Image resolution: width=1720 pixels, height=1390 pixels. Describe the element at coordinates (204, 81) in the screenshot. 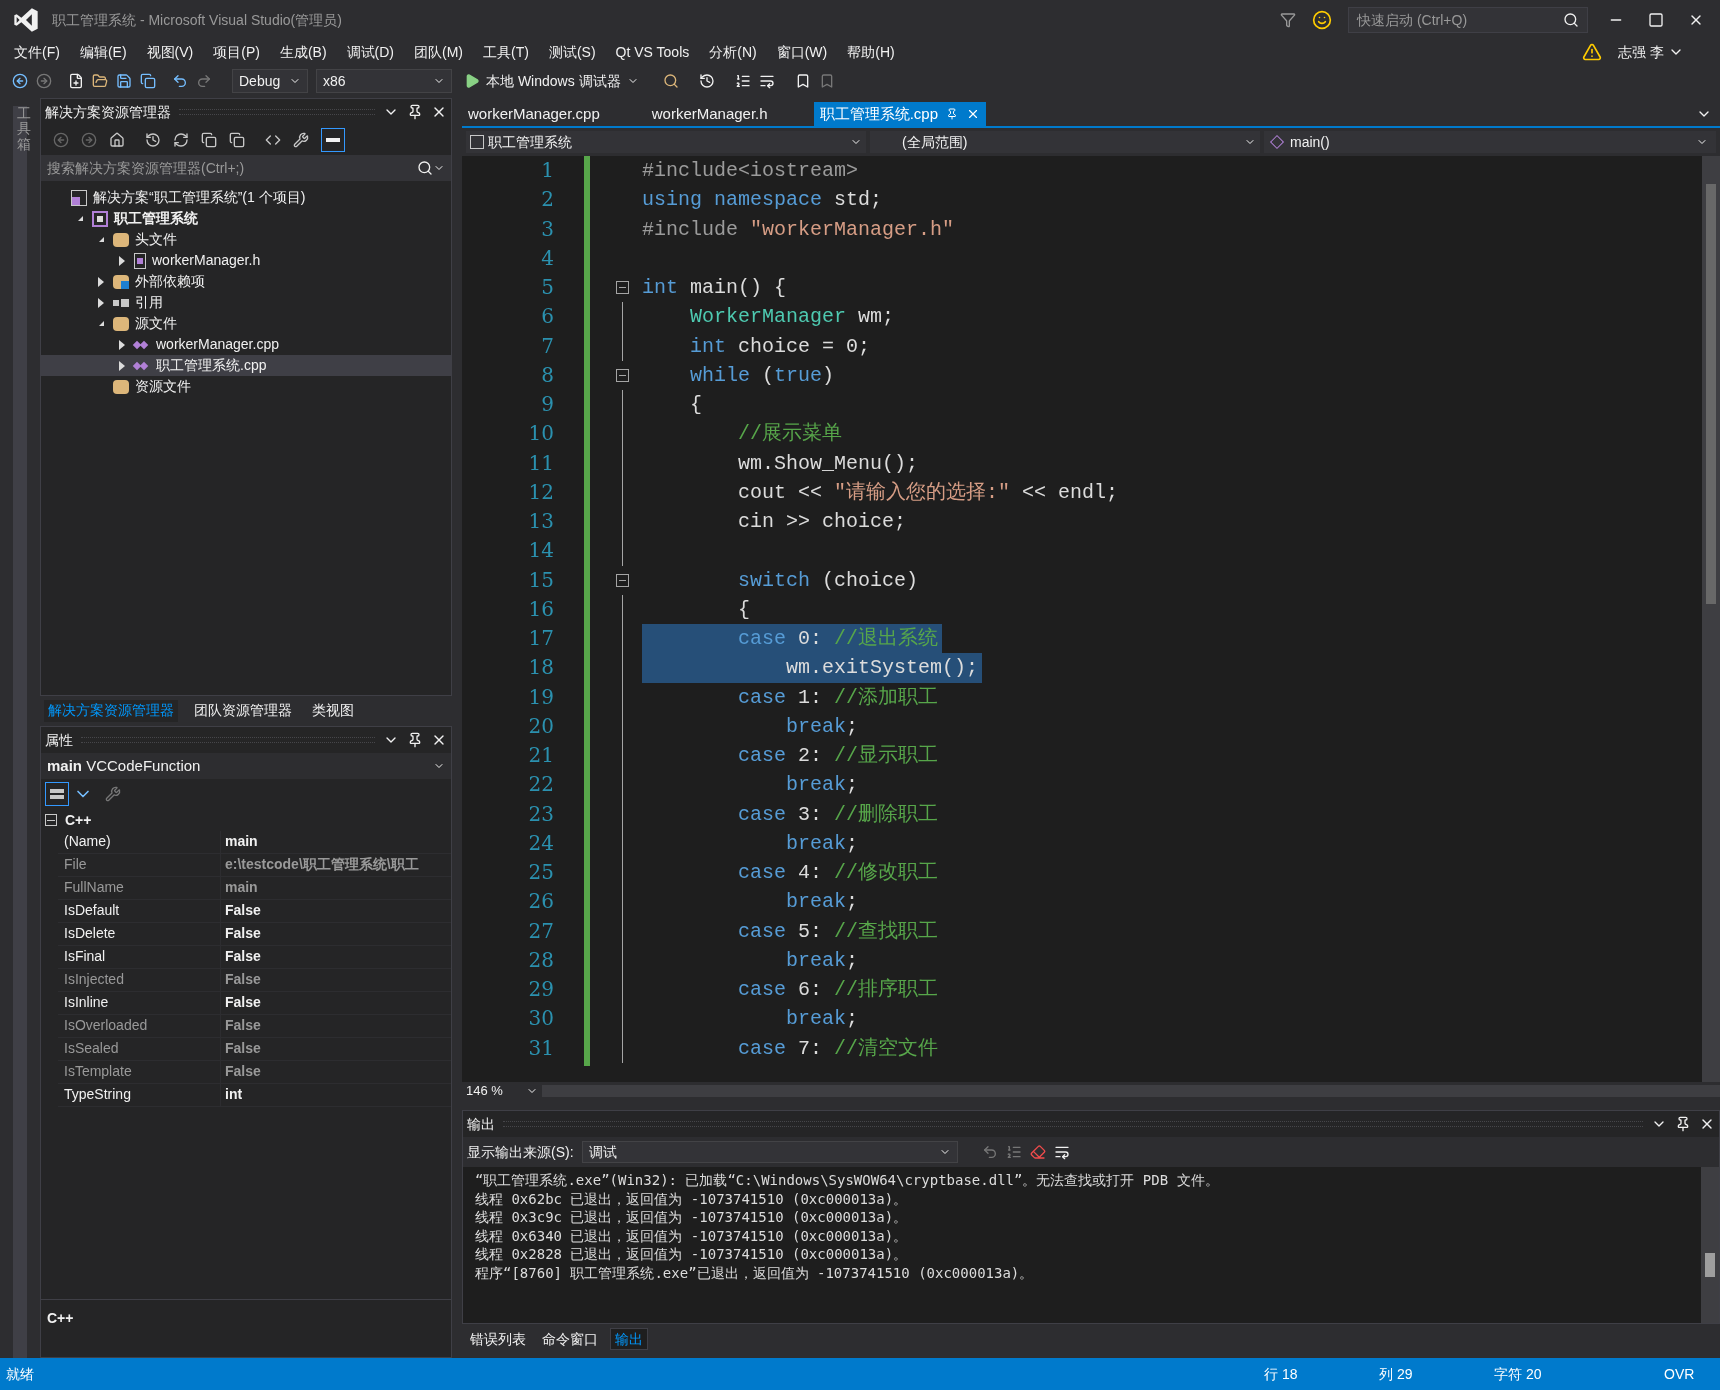

I see `redo-icon` at that location.